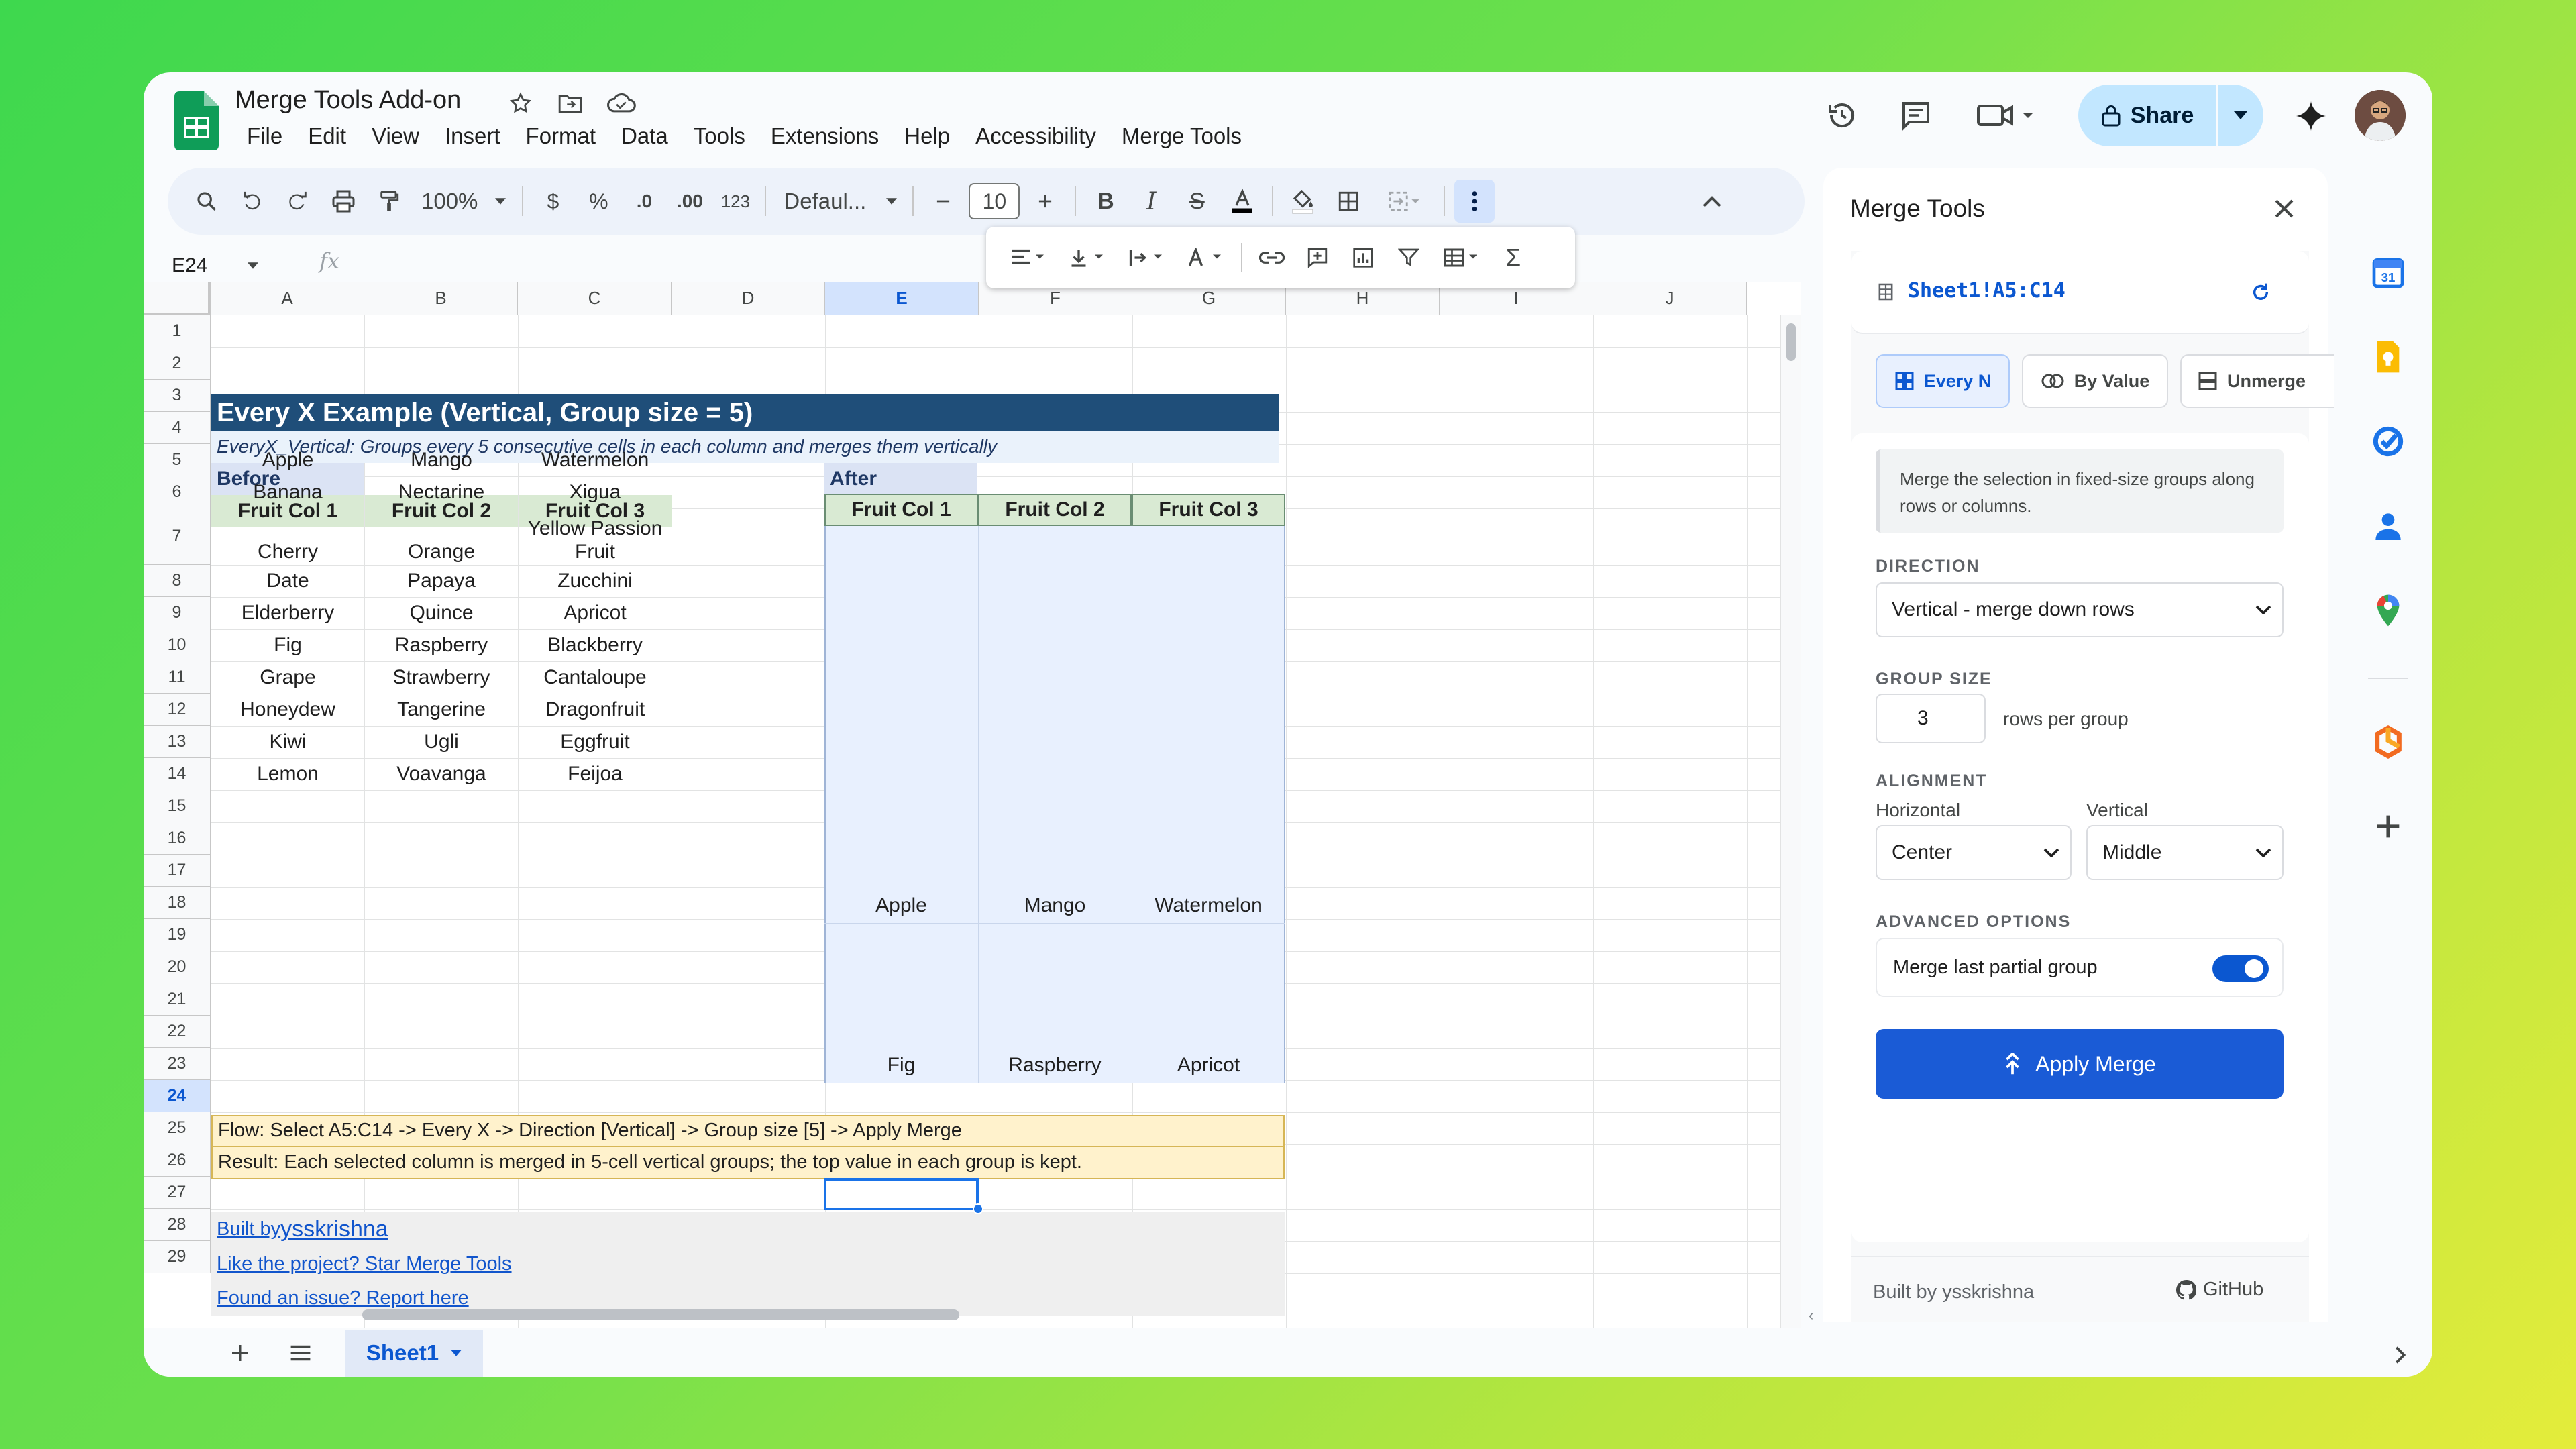  What do you see at coordinates (1205, 257) in the screenshot?
I see `text-rotate-icon` at bounding box center [1205, 257].